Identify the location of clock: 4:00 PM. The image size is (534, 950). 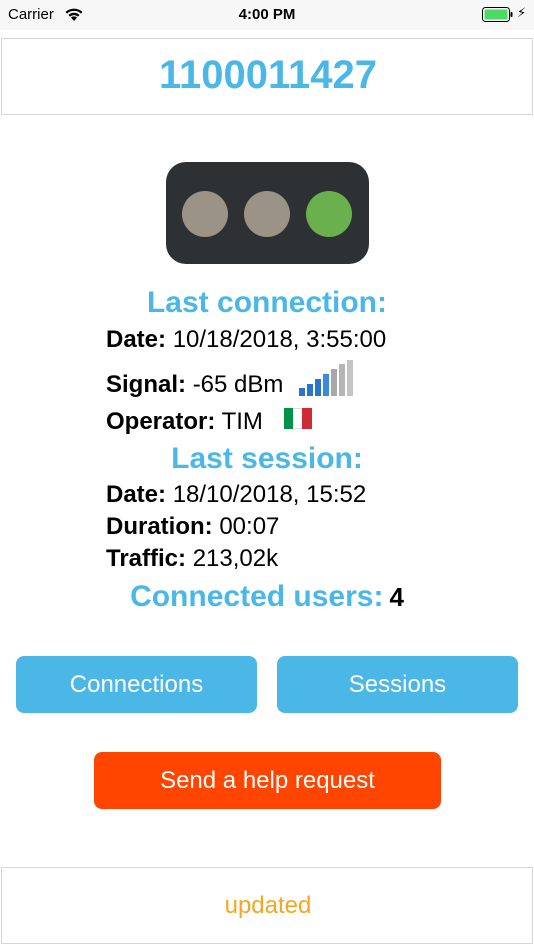
(267, 14).